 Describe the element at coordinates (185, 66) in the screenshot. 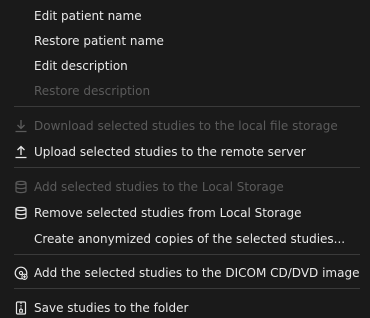

I see `menu-item-edit-description: Edit description` at that location.